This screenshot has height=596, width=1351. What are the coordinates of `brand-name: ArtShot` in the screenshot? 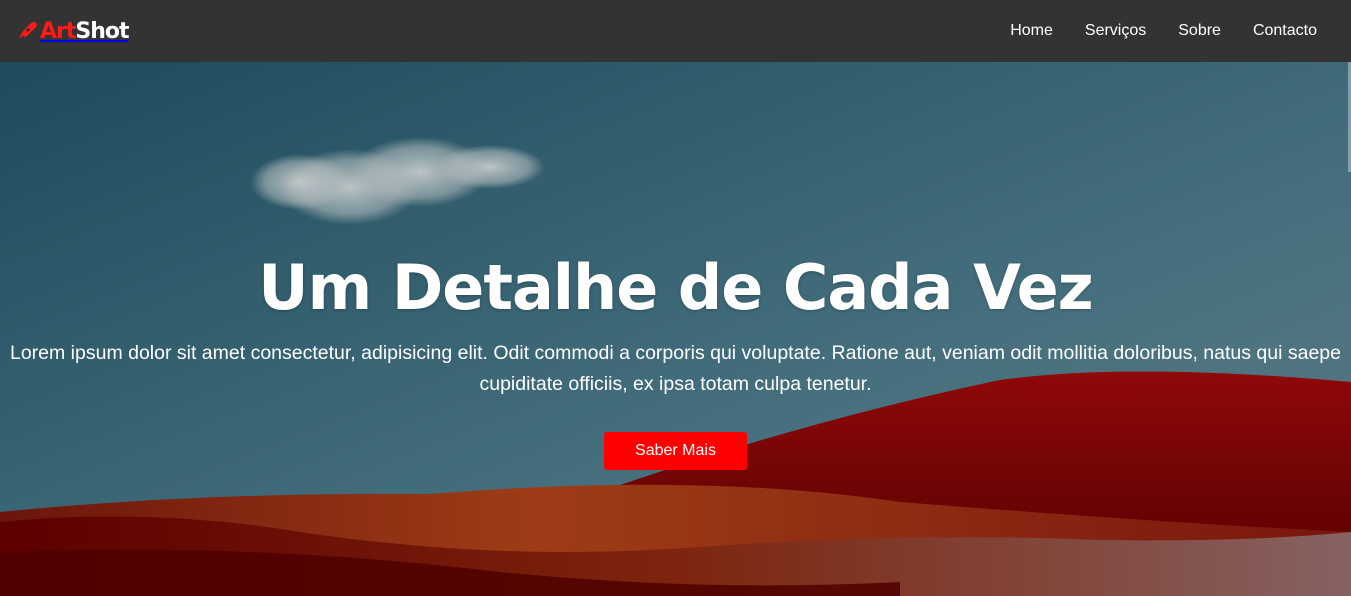 It's located at (85, 31).